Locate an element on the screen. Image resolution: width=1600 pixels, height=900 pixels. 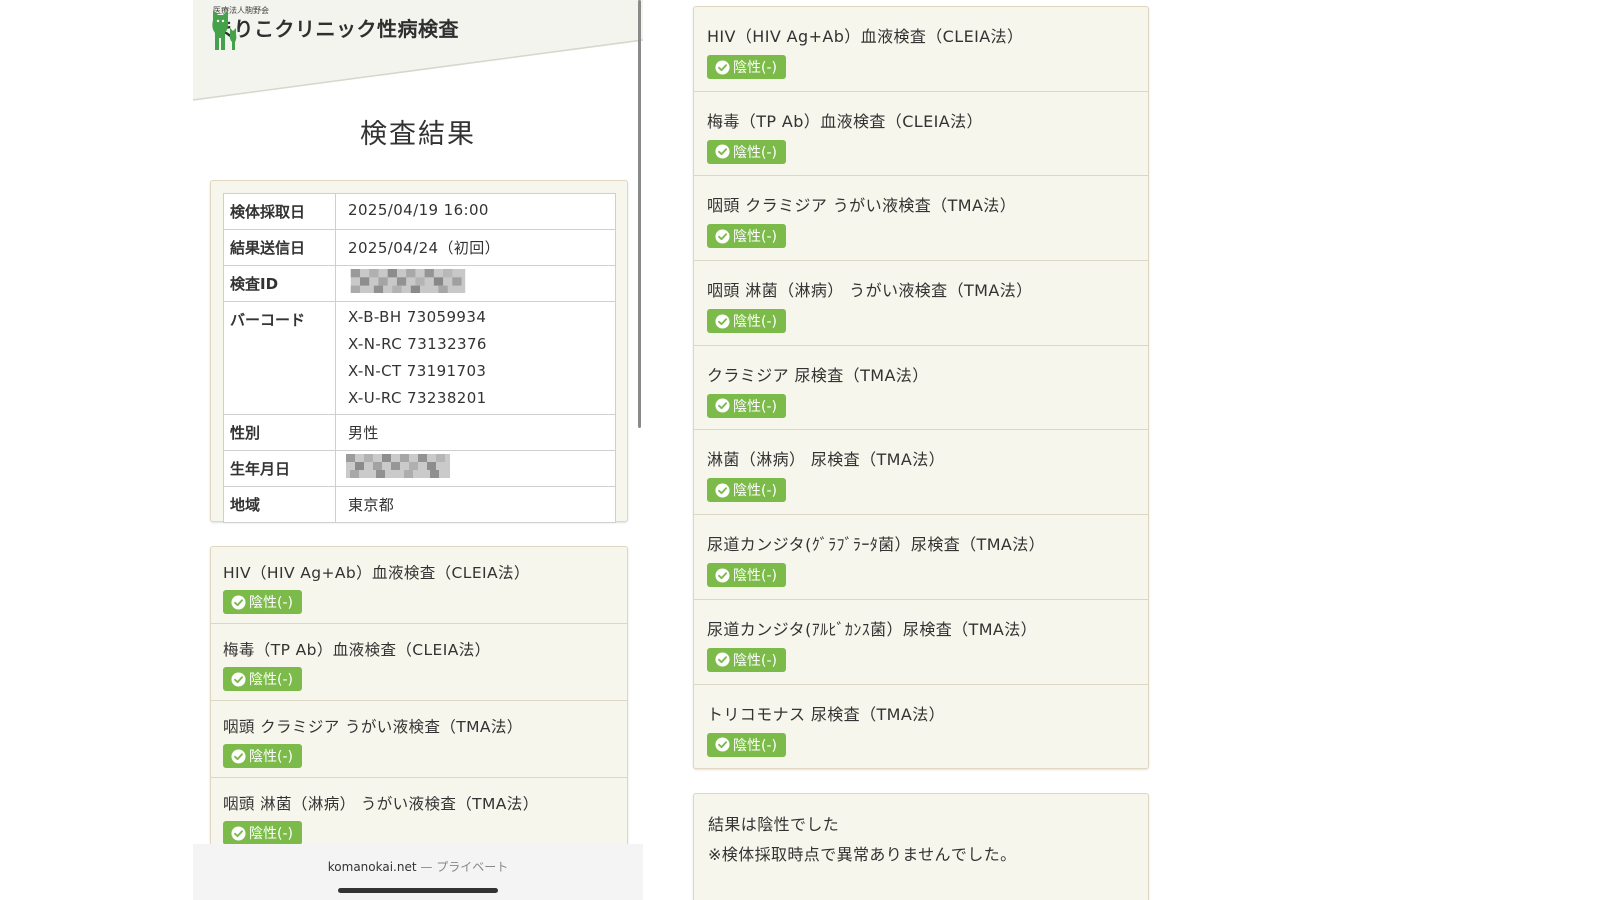
info-key: 検体採取日 is located at coordinates (279, 211).